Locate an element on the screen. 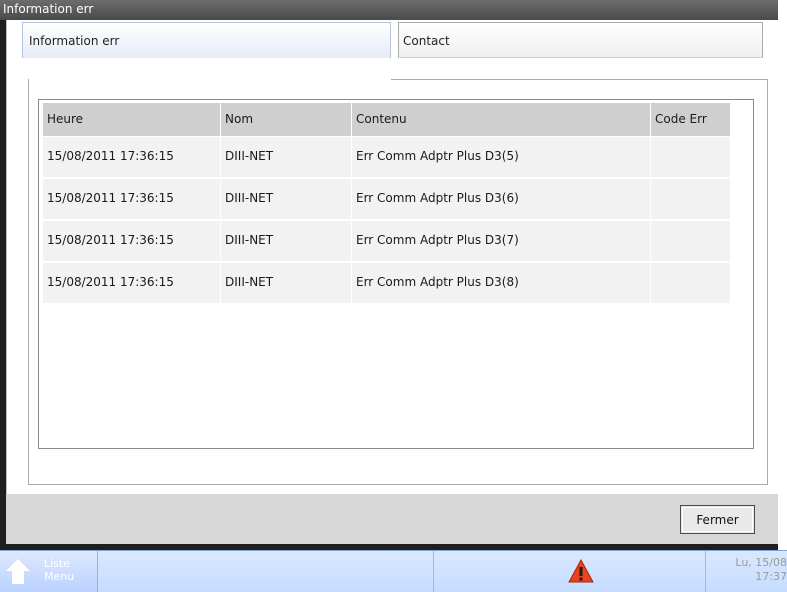 Image resolution: width=787 pixels, height=592 pixels. cell-contenu: Err Comm Adptr Plus D3(6) is located at coordinates (501, 199).